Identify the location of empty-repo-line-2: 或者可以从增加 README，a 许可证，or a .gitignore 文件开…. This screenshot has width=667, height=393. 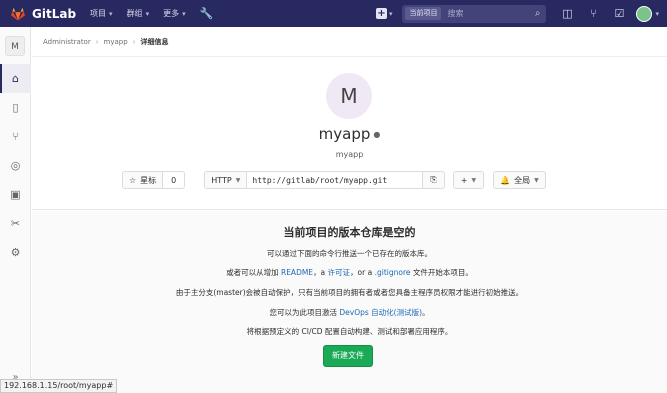
(349, 272).